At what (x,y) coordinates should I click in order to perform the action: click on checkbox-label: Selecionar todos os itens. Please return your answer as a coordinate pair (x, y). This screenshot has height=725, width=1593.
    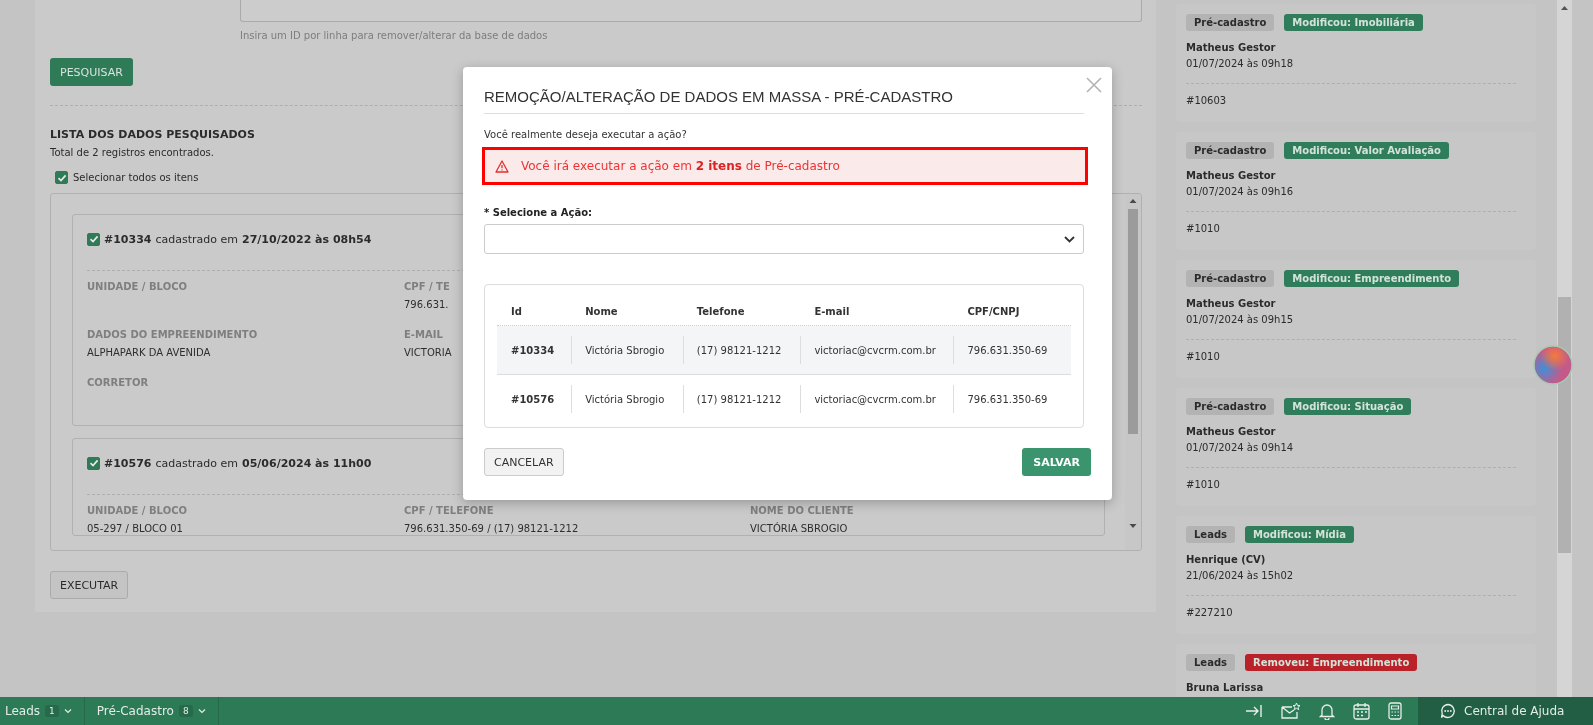
    Looking at the image, I should click on (136, 177).